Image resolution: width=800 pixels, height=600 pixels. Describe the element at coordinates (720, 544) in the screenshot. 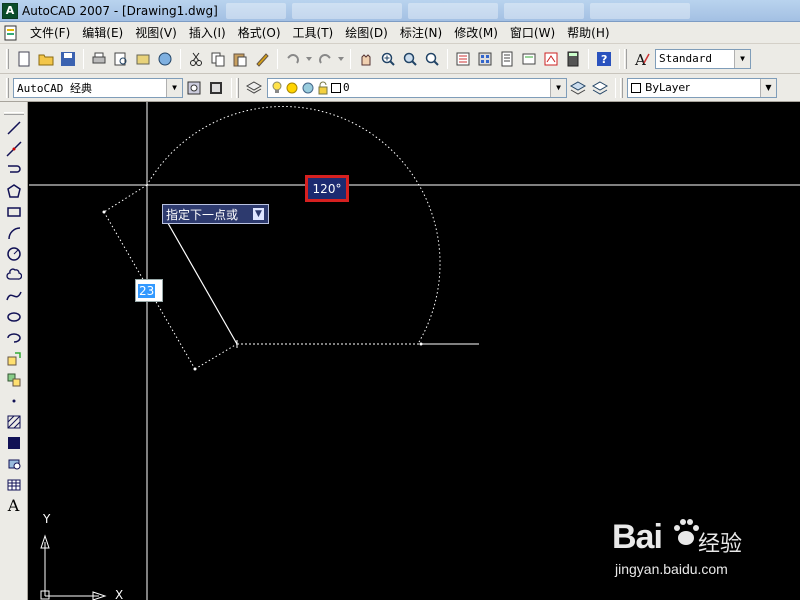

I see `watermark-brand: 经验` at that location.